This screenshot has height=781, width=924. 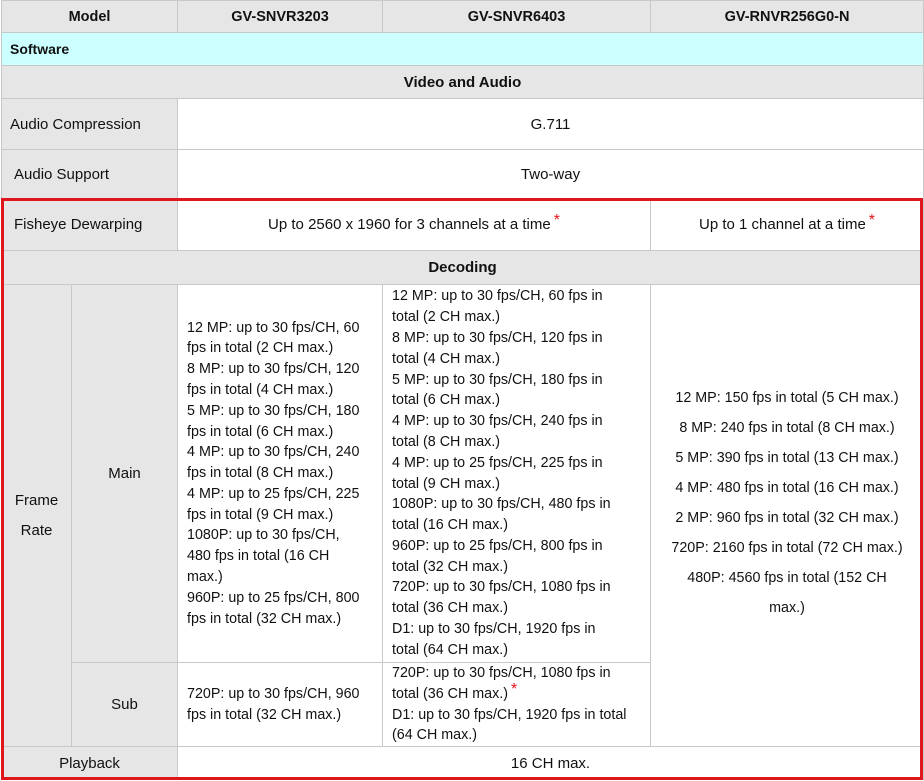 What do you see at coordinates (450, 649) in the screenshot?
I see `spec-line: total (64 CH max.)` at bounding box center [450, 649].